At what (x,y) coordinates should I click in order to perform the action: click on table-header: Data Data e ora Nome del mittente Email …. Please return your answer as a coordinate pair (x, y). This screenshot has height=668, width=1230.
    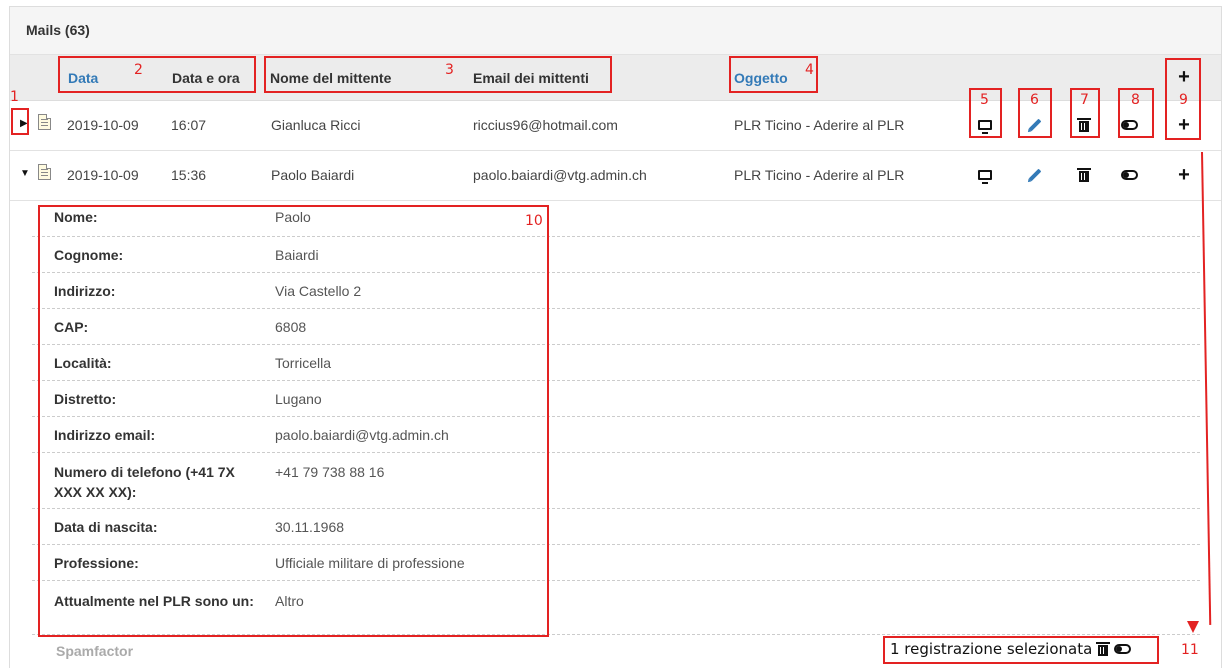
    Looking at the image, I should click on (615, 78).